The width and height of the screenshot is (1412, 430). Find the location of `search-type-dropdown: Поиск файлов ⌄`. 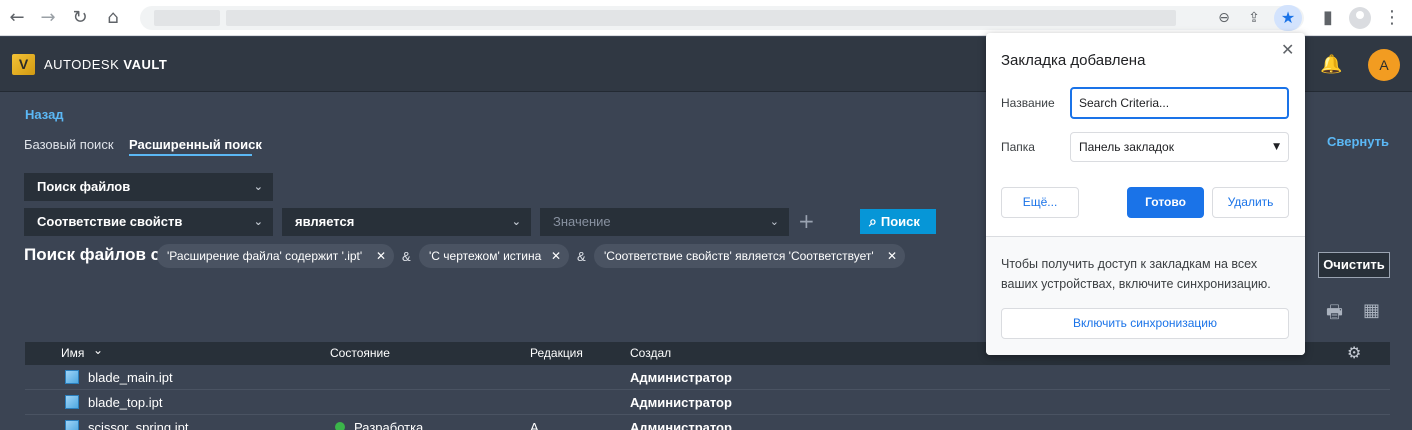

search-type-dropdown: Поиск файлов ⌄ is located at coordinates (148, 187).